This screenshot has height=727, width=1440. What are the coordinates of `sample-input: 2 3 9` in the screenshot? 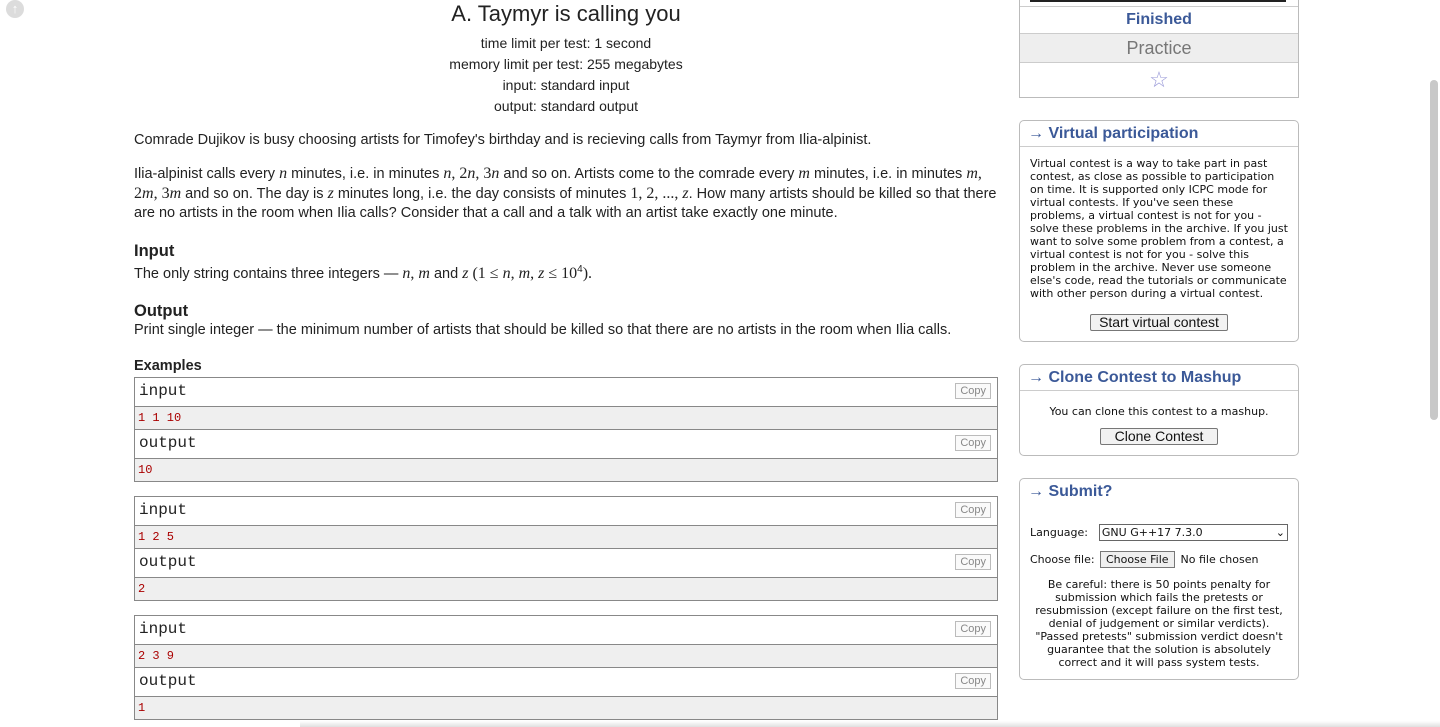 It's located at (566, 656).